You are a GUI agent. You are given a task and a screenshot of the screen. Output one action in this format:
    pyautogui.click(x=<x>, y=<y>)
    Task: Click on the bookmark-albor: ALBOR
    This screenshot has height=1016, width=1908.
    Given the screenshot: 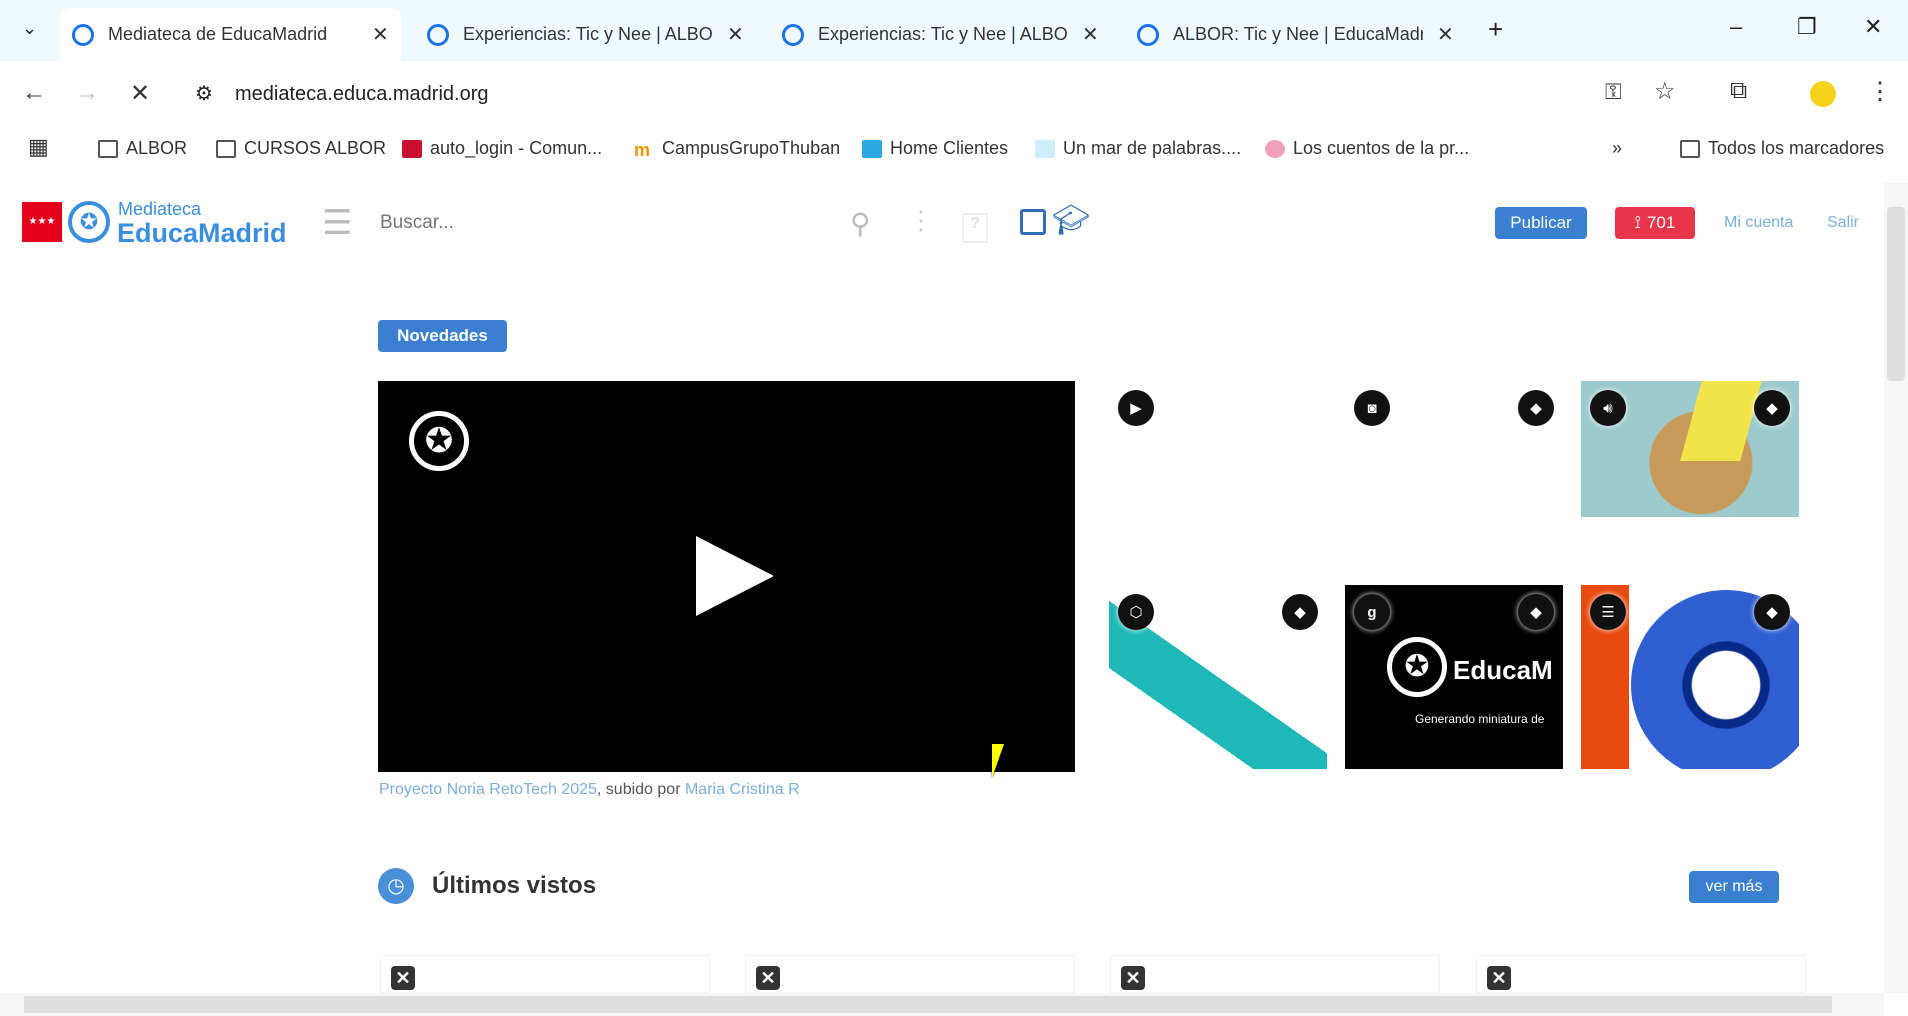 What is the action you would take?
    pyautogui.click(x=142, y=148)
    